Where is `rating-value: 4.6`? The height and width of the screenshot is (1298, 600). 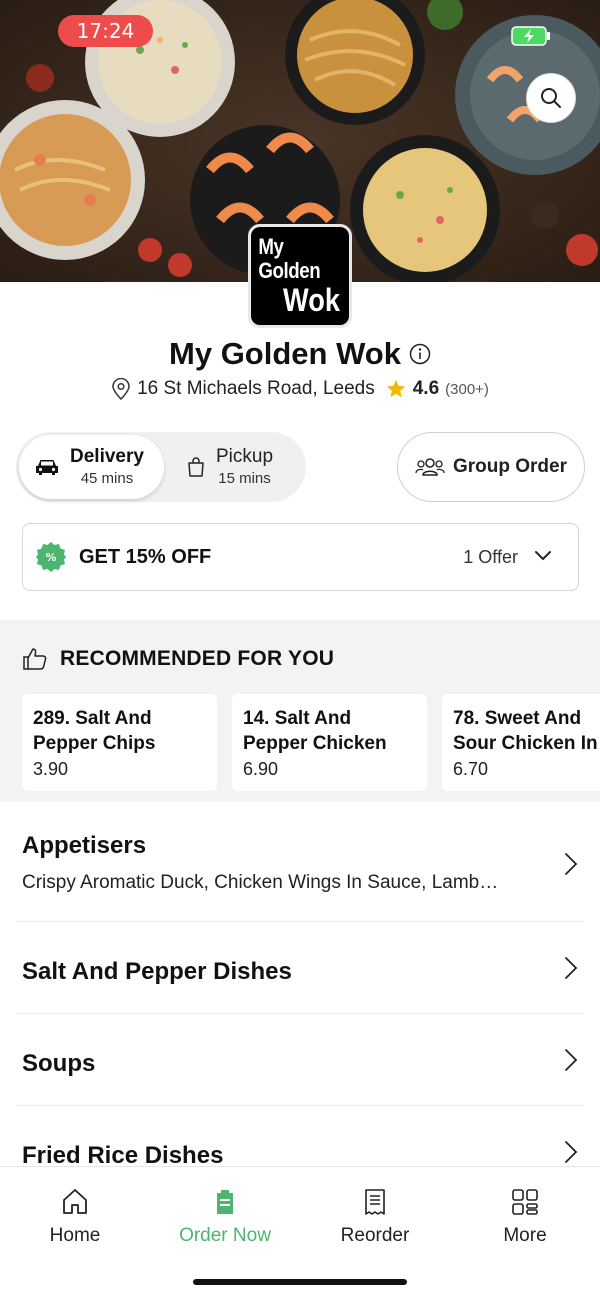
rating-value: 4.6 is located at coordinates (426, 388).